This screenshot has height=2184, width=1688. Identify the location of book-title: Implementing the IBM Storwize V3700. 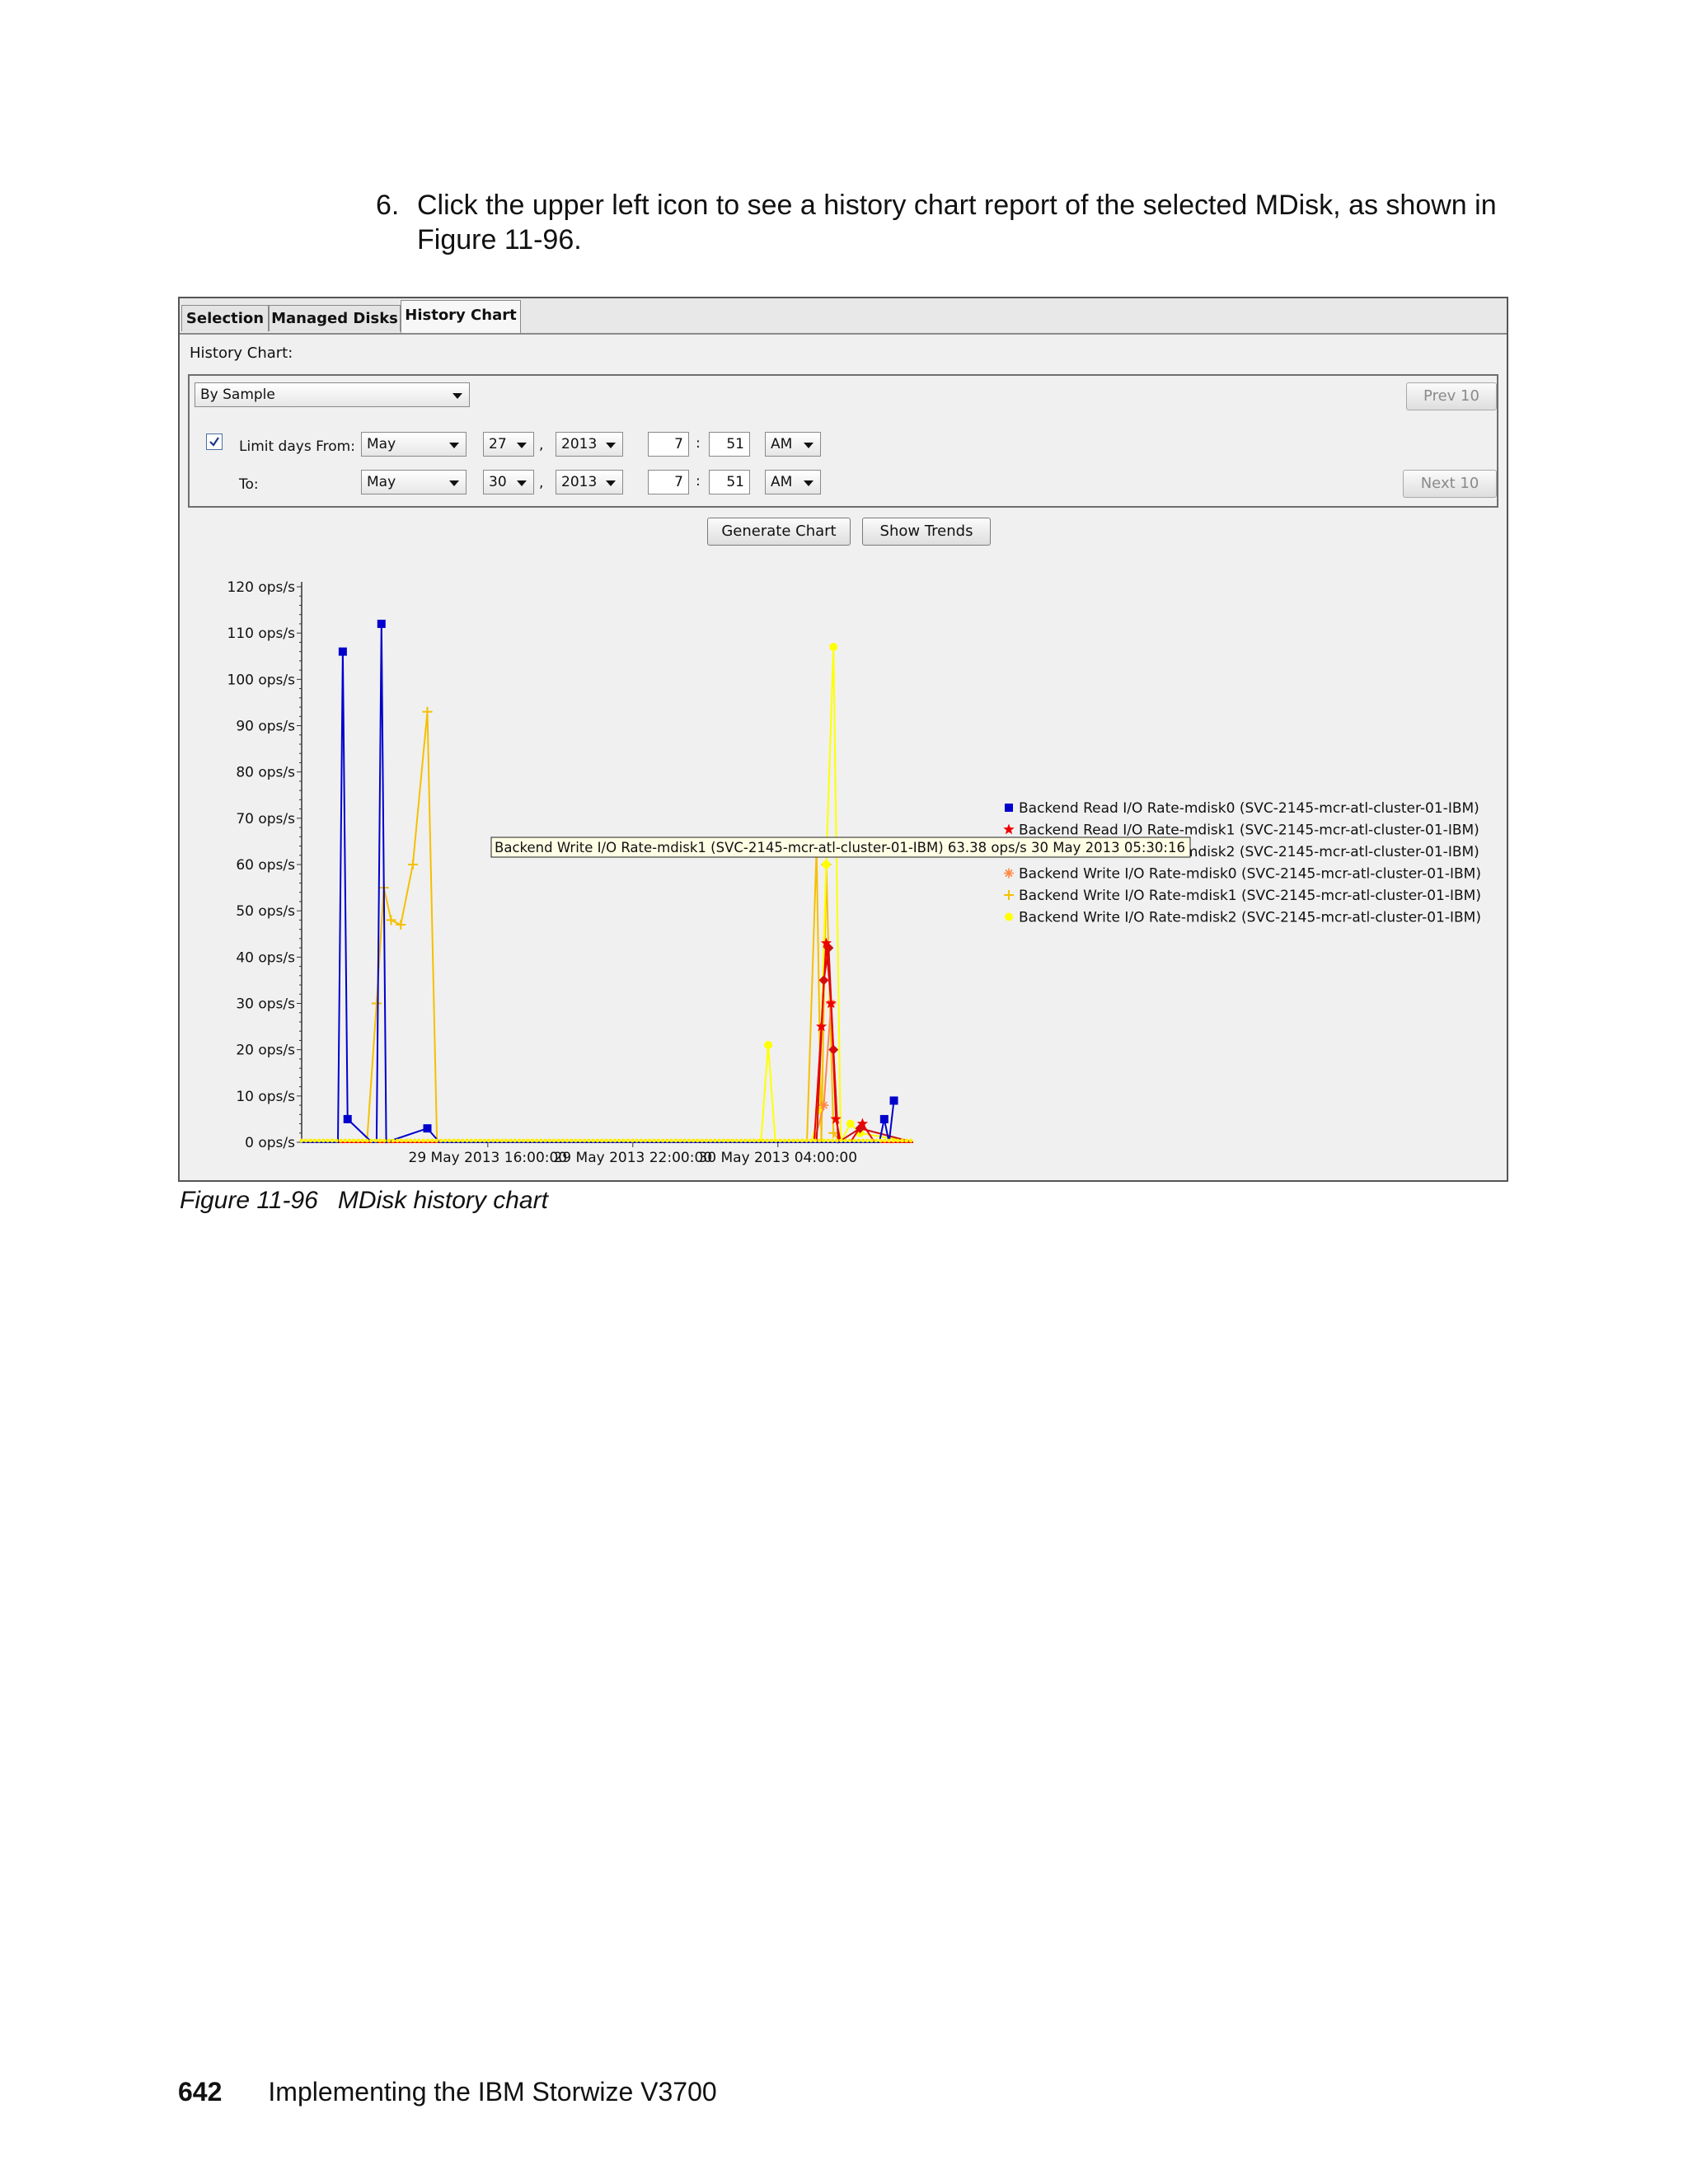
(493, 2092).